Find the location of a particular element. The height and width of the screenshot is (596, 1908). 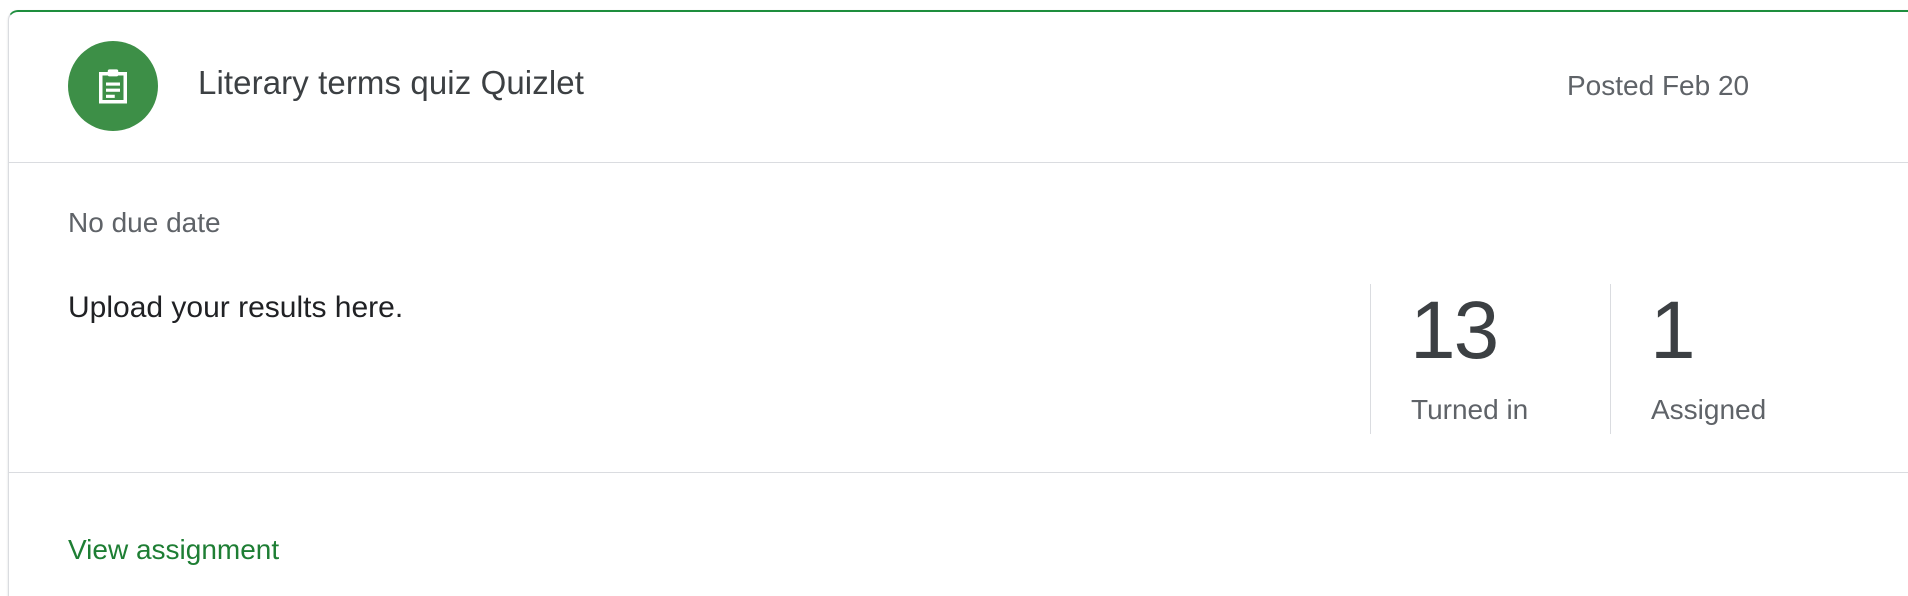

assignment-clipboard-icon is located at coordinates (113, 86).